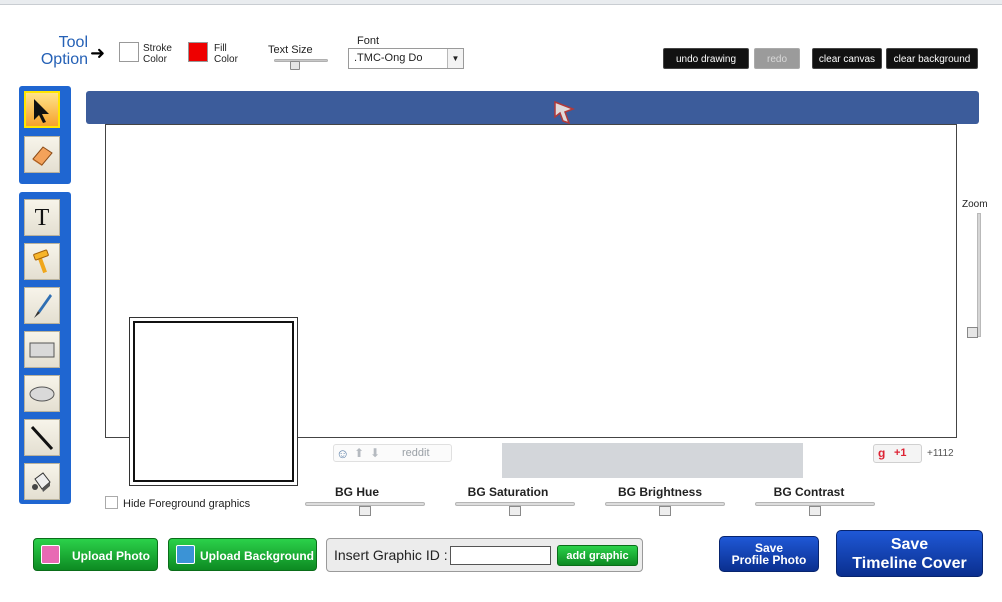  Describe the element at coordinates (455, 58) in the screenshot. I see `chevron-down-icon: ▼` at that location.